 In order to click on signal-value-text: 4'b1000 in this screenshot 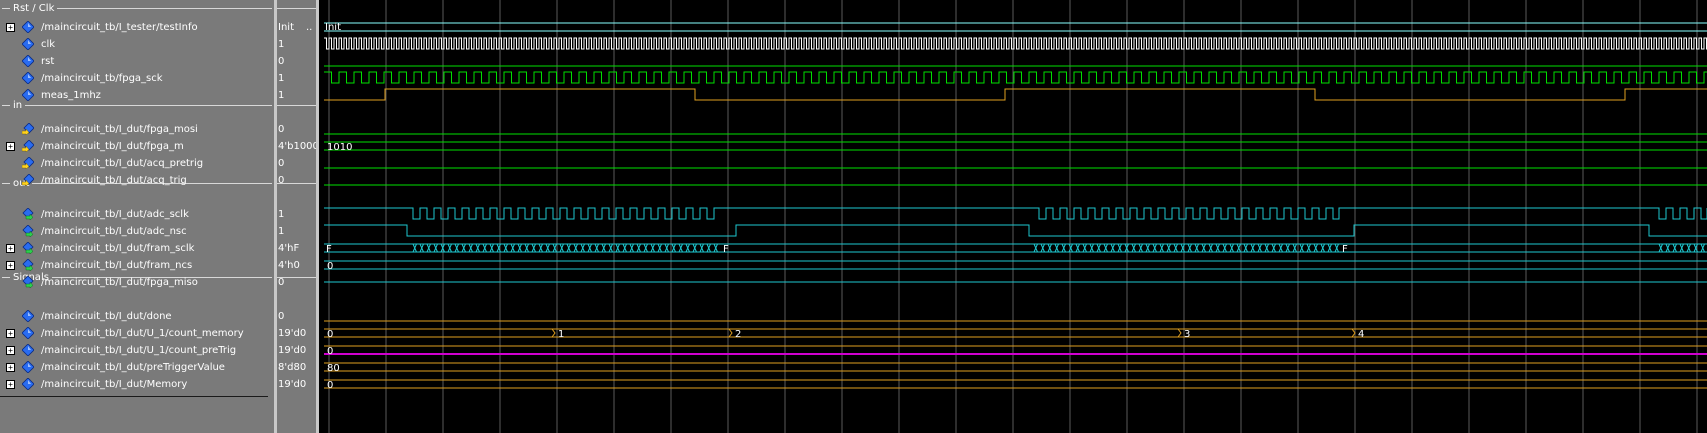, I will do `click(298, 146)`.